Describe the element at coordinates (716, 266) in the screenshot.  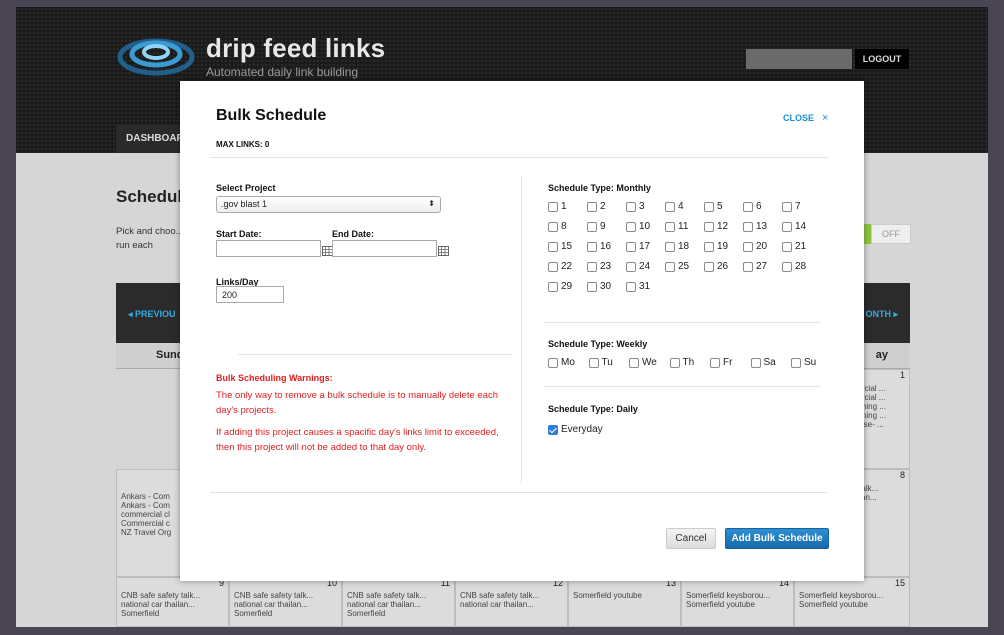
I see `checkbox-day: 26` at that location.